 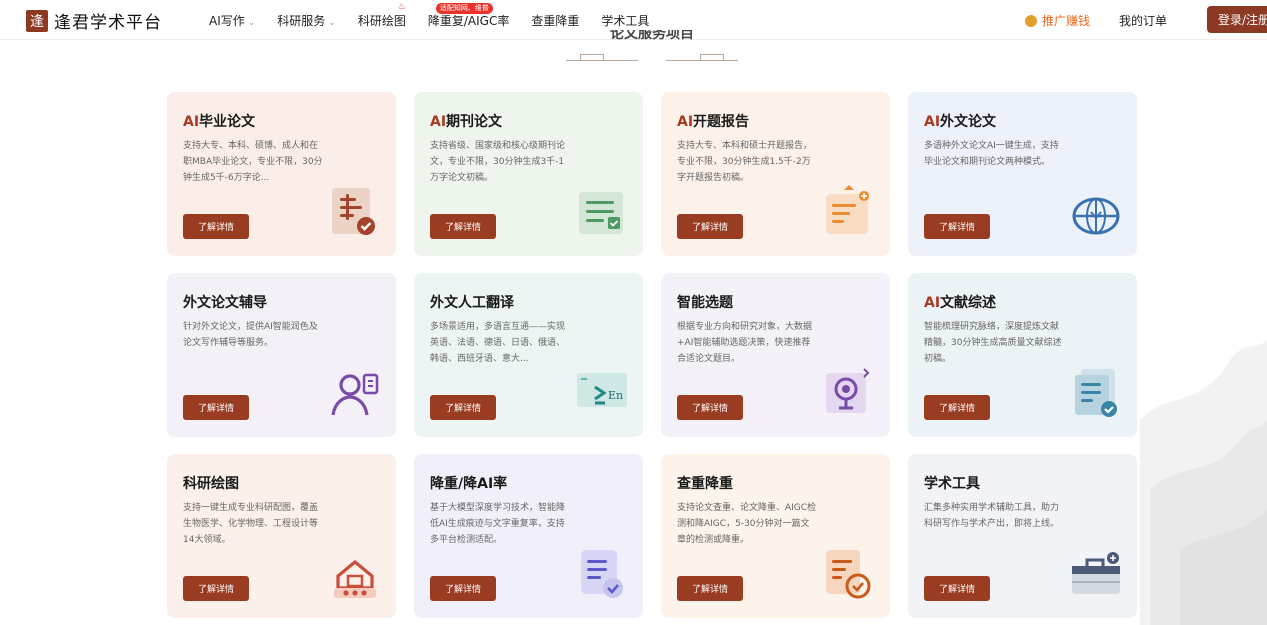 What do you see at coordinates (1066, 21) in the screenshot?
I see `promo-label: 推广赚钱` at bounding box center [1066, 21].